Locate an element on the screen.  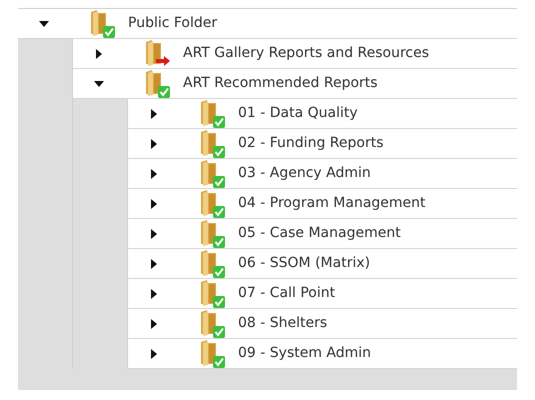
tree-row: 08 - Shelters is located at coordinates (322, 324).